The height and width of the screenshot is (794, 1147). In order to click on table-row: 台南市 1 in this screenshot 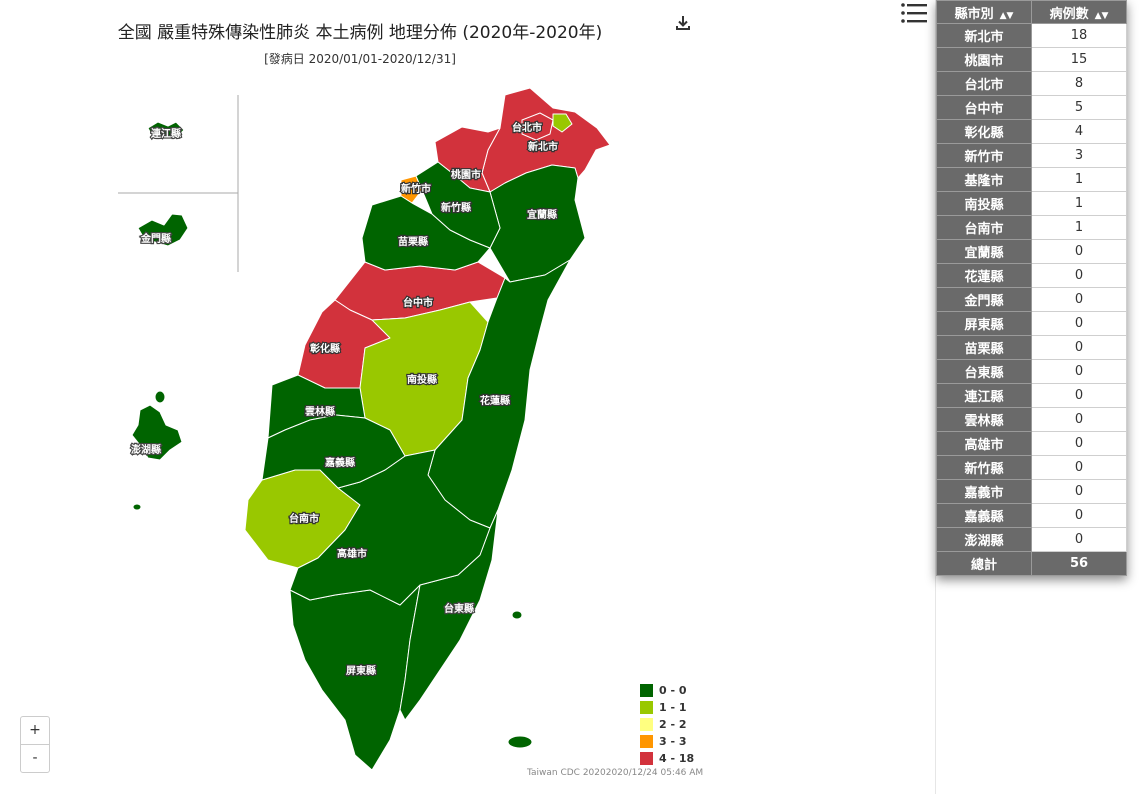, I will do `click(1031, 227)`.